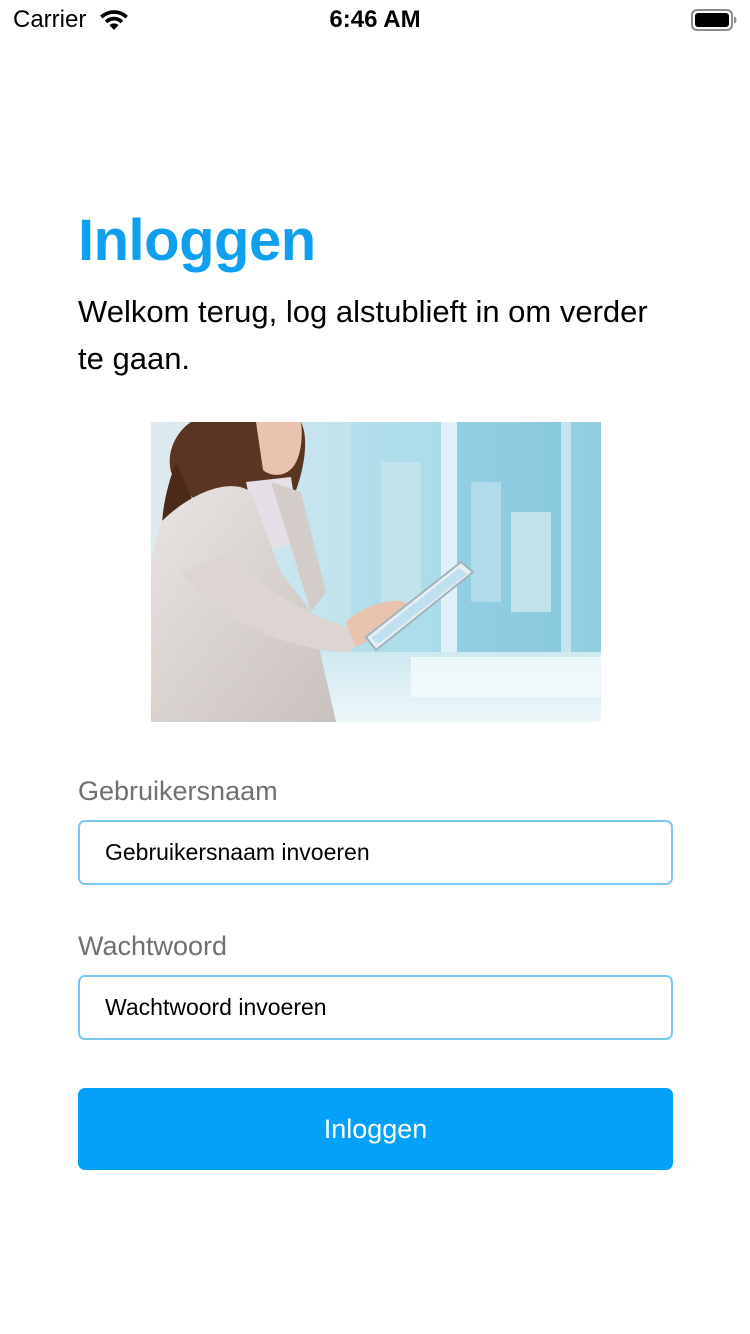  Describe the element at coordinates (153, 946) in the screenshot. I see `password-label: Wachtwoord` at that location.